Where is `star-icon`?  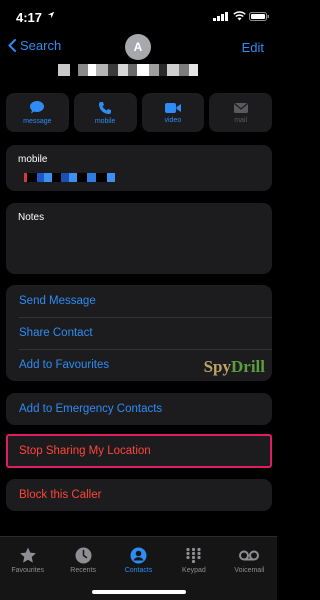 star-icon is located at coordinates (27, 555).